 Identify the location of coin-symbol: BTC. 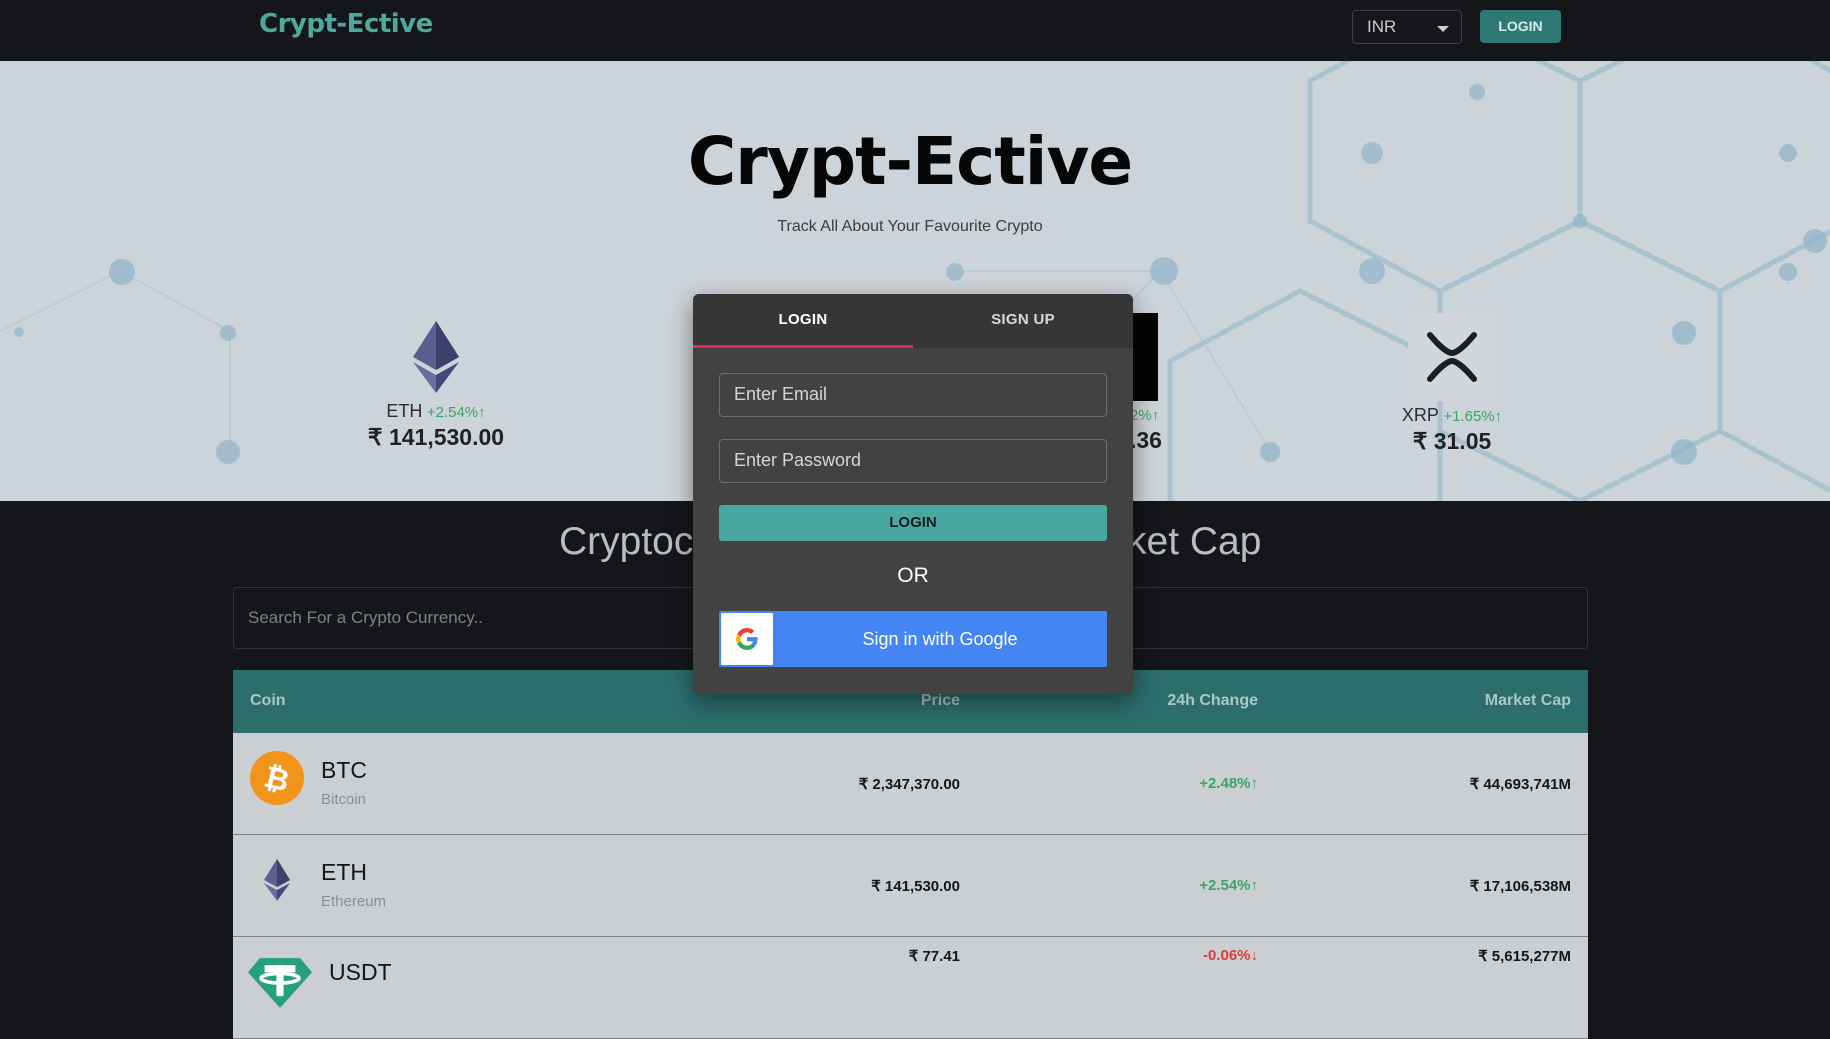
(344, 770).